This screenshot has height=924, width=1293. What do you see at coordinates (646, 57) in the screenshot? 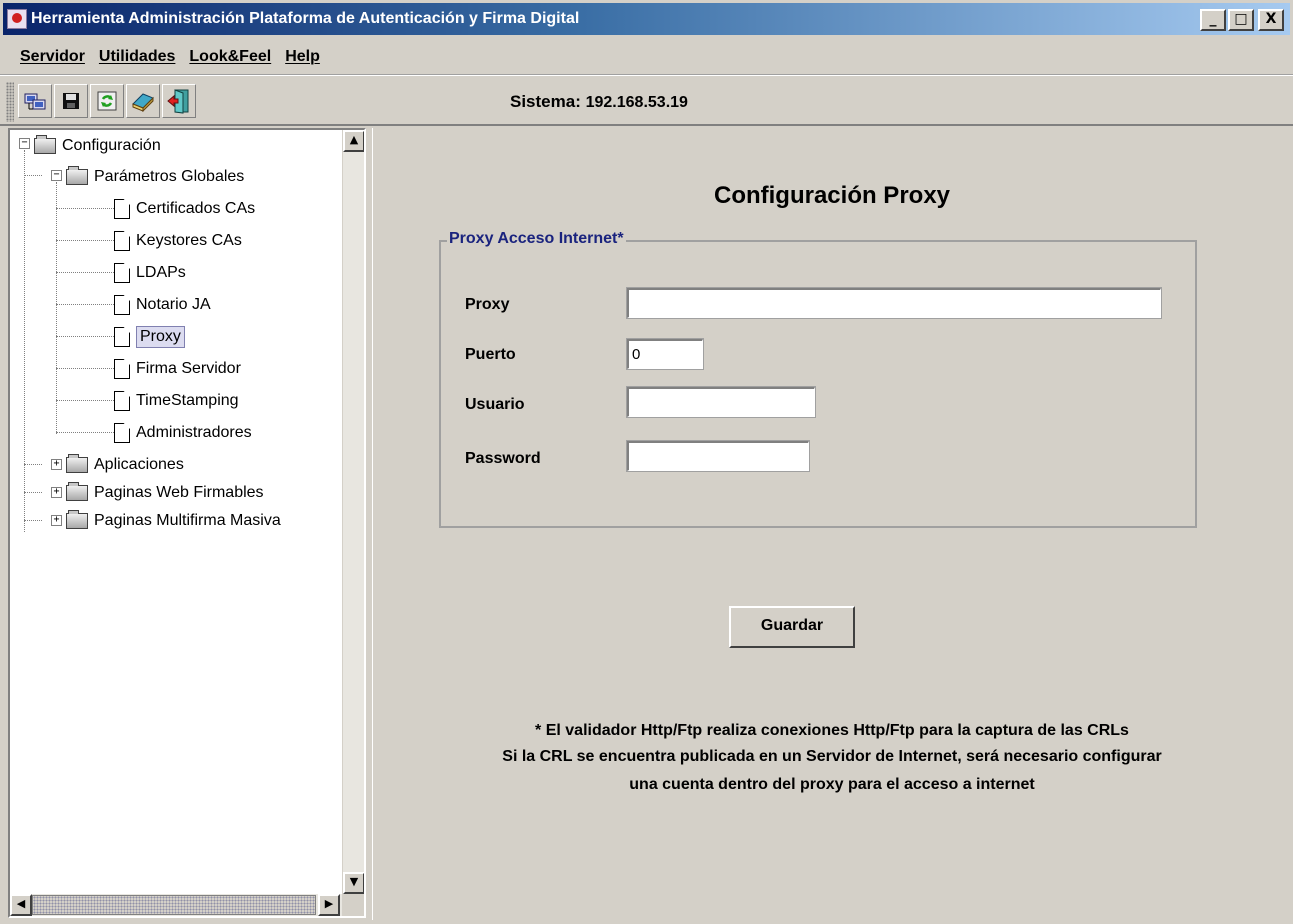
I see `menu-bar: Servidor Utilidades Look&Feel Help` at bounding box center [646, 57].